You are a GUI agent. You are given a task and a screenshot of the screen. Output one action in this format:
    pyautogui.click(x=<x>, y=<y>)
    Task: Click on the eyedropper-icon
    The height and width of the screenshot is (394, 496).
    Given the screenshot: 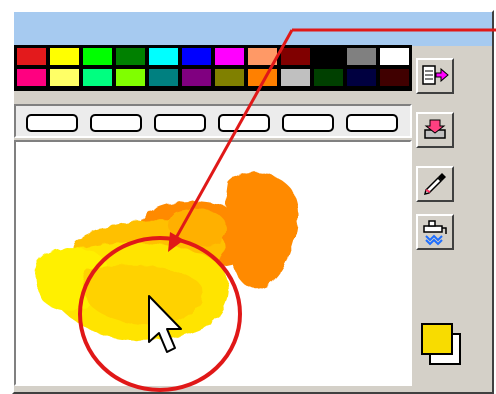 What is the action you would take?
    pyautogui.click(x=434, y=184)
    